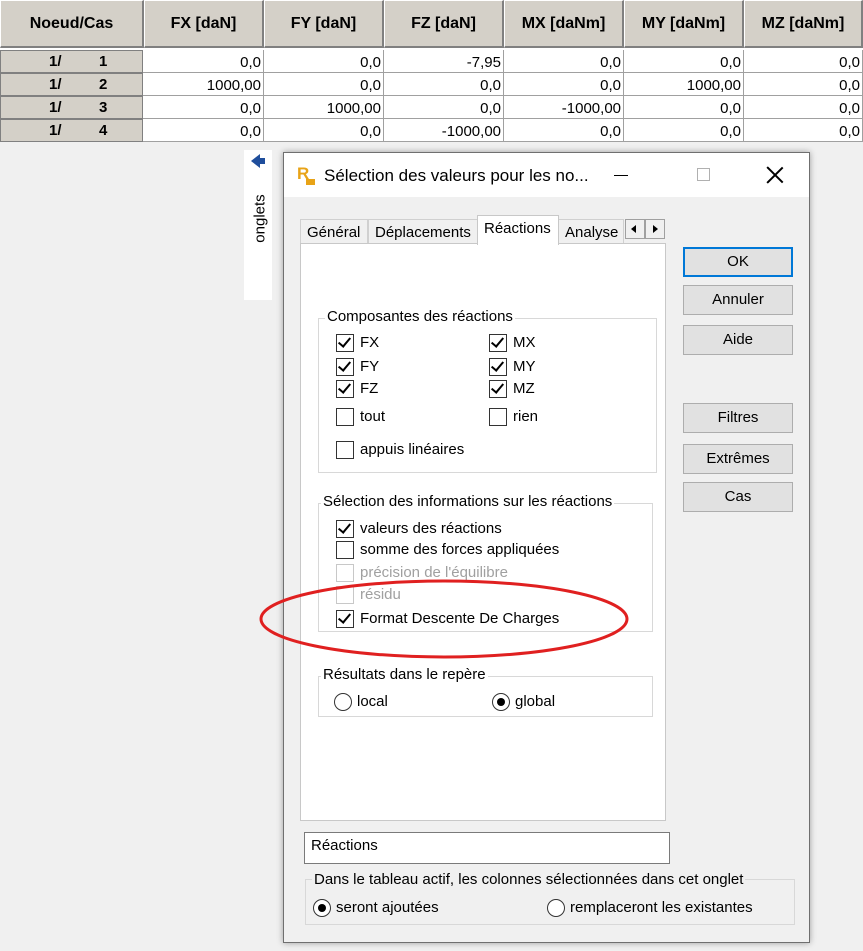  Describe the element at coordinates (621, 175) in the screenshot. I see `minimize-icon` at that location.